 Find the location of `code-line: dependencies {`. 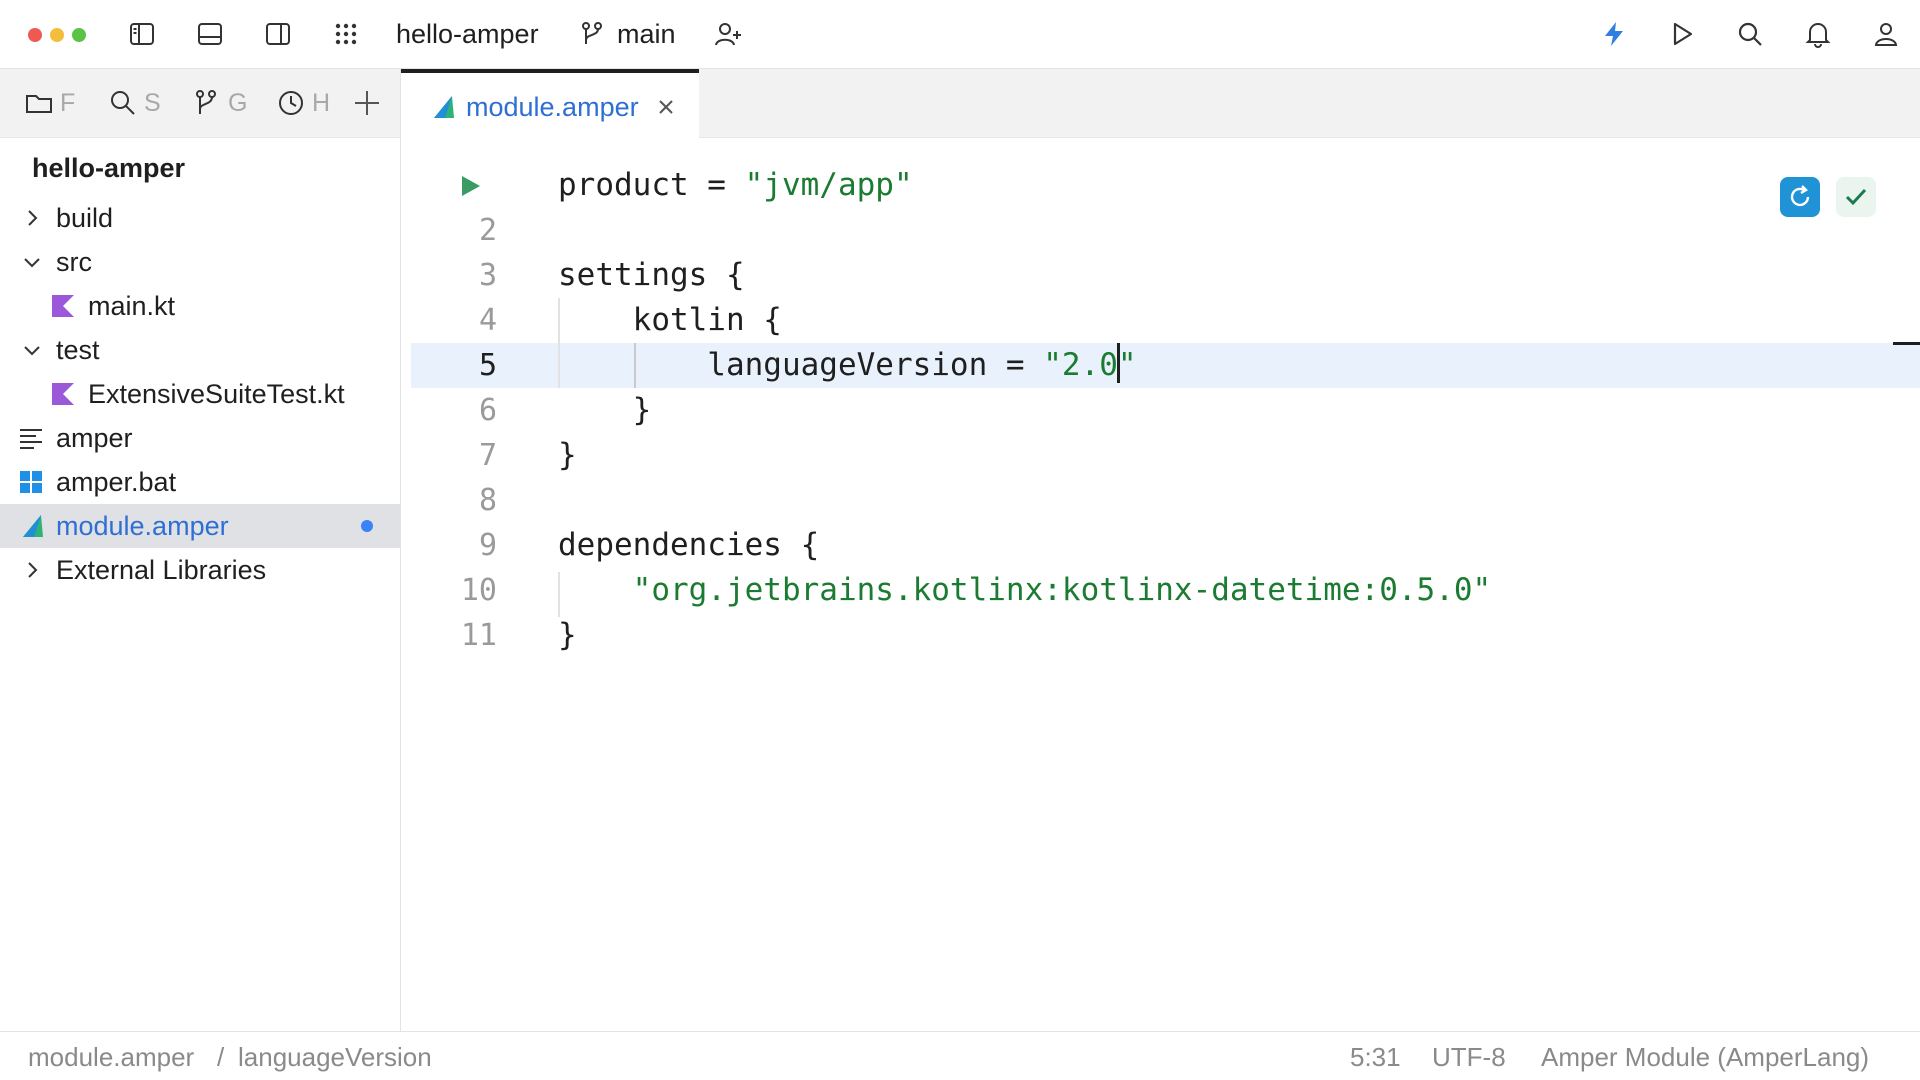

code-line: dependencies { is located at coordinates (688, 545).